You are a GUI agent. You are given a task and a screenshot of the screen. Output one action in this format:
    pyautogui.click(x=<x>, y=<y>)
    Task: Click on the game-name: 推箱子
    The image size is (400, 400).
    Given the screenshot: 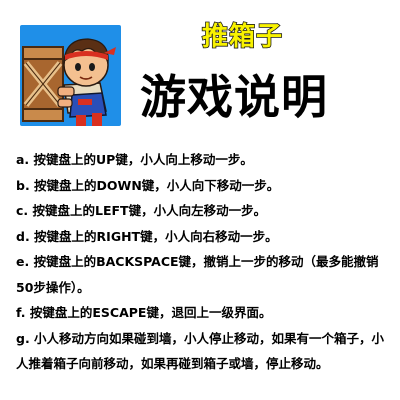 What is the action you would take?
    pyautogui.click(x=242, y=37)
    